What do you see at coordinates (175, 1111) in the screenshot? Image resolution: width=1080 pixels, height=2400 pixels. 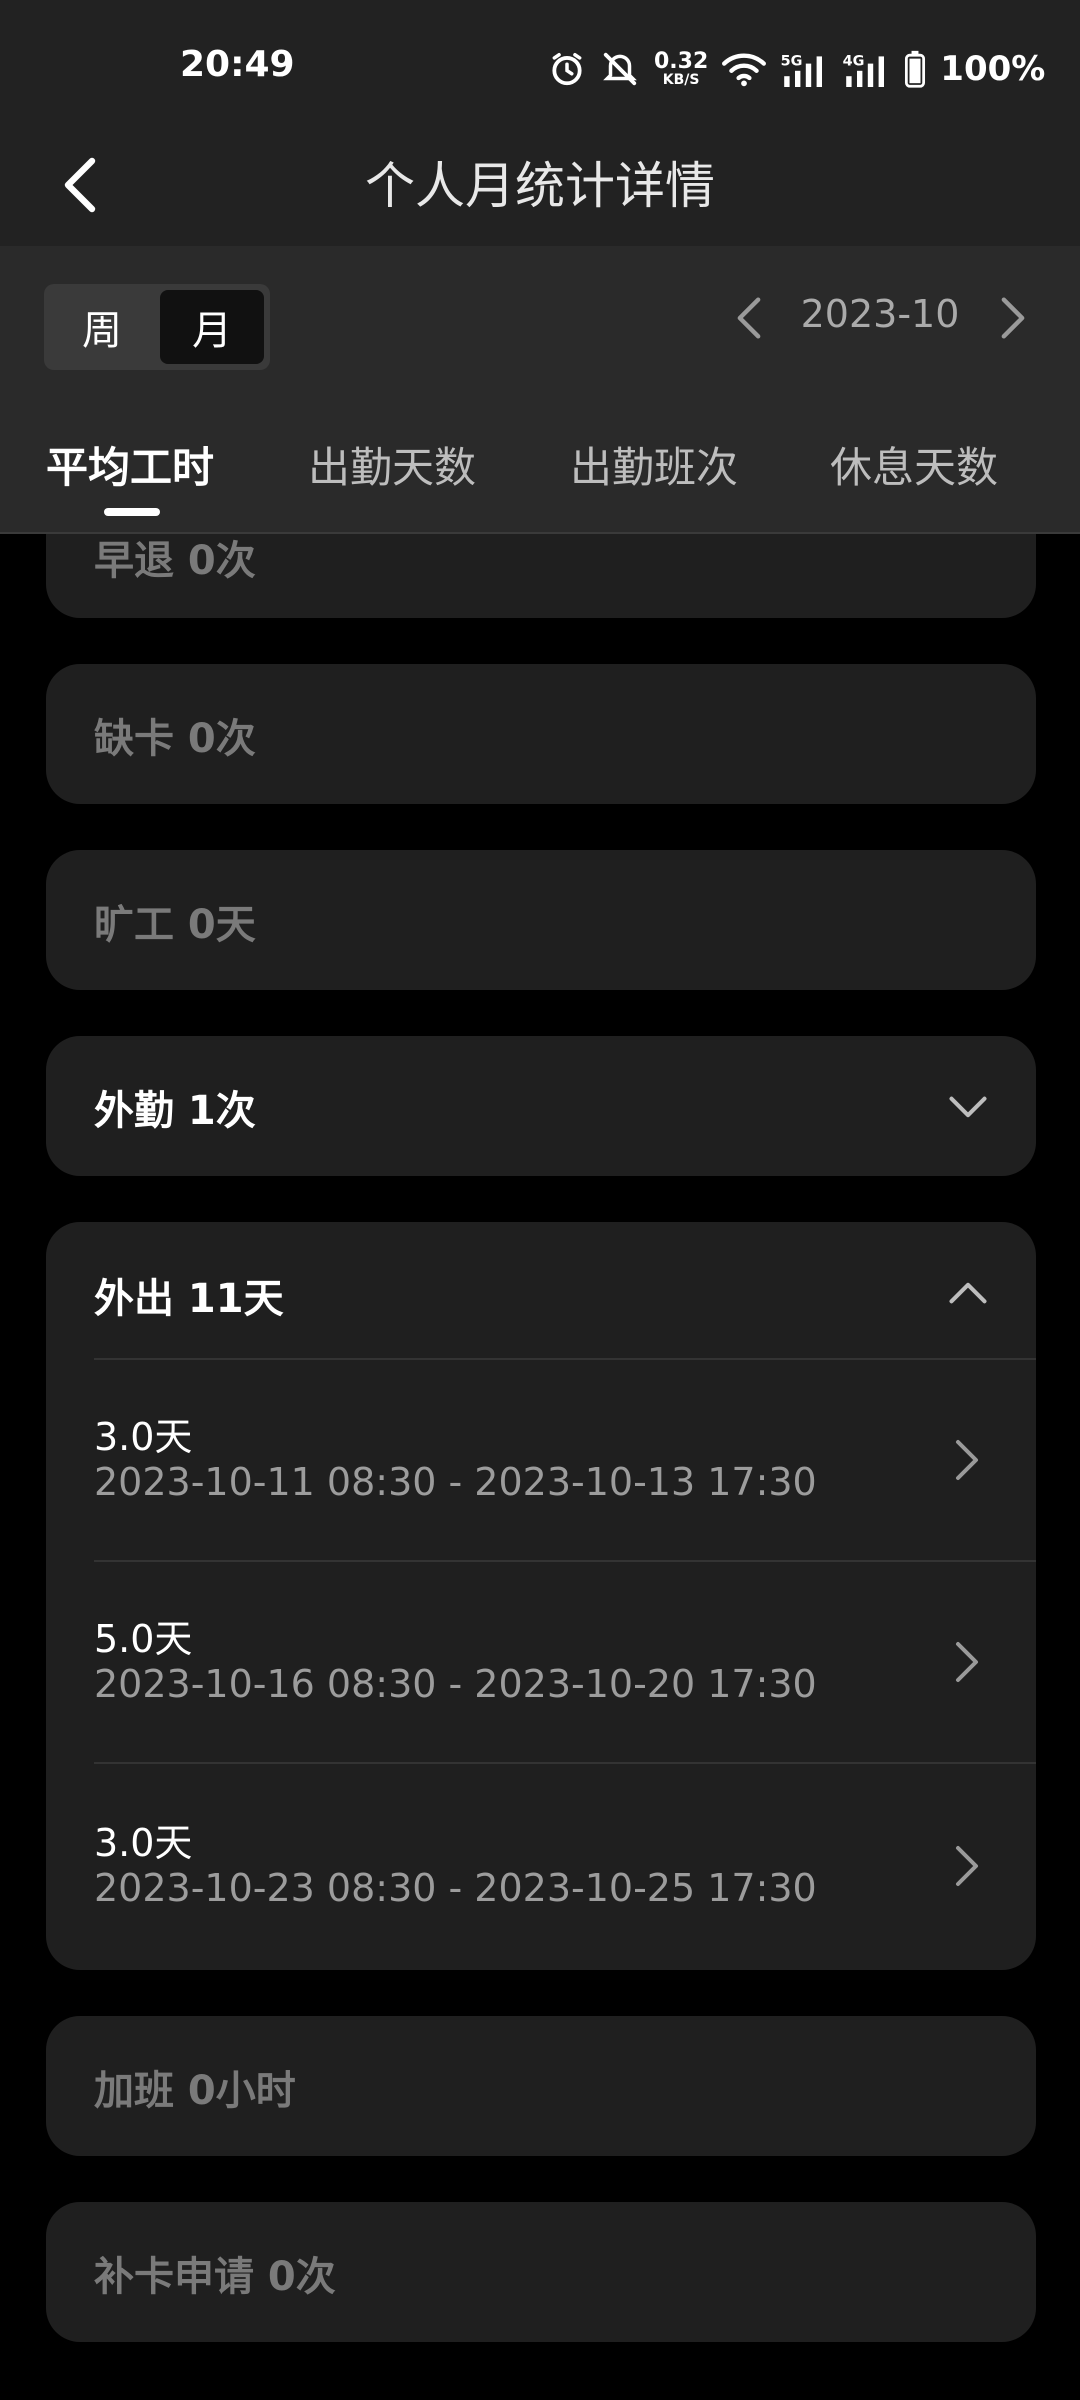 I see `card-field-work-title: 外勤 1次` at bounding box center [175, 1111].